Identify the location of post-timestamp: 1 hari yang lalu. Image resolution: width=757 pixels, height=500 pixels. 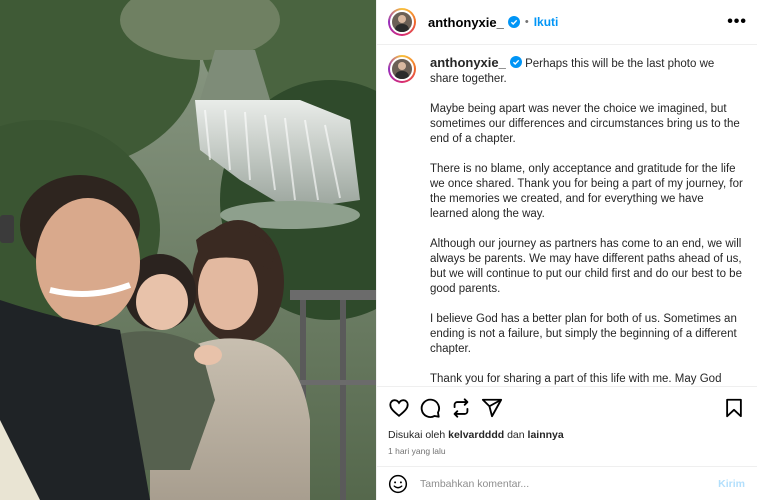
(567, 452).